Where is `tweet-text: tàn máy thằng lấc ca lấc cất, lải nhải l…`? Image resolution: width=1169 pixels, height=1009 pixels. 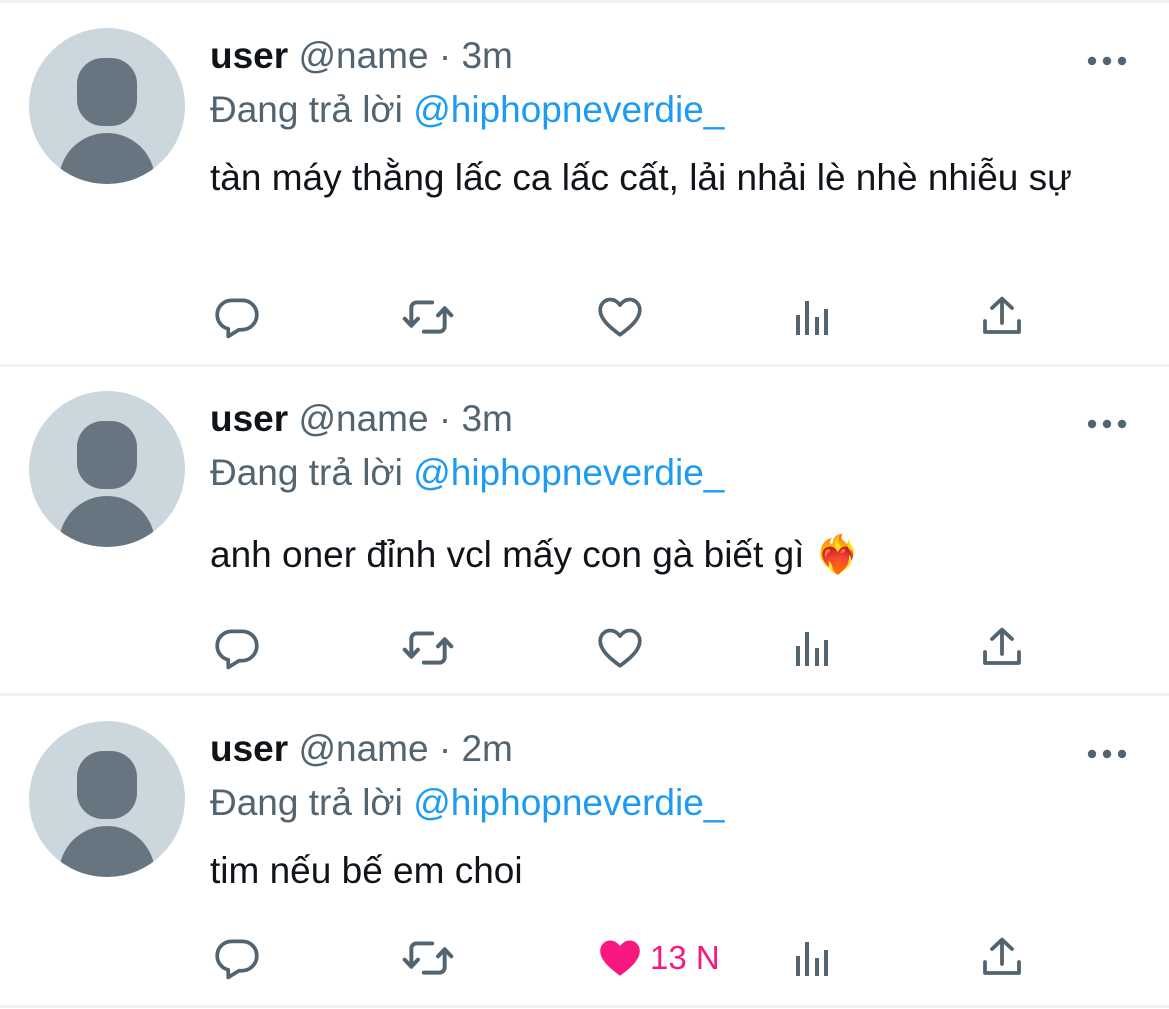
tweet-text: tàn máy thằng lấc ca lấc cất, lải nhải l… is located at coordinates (641, 177).